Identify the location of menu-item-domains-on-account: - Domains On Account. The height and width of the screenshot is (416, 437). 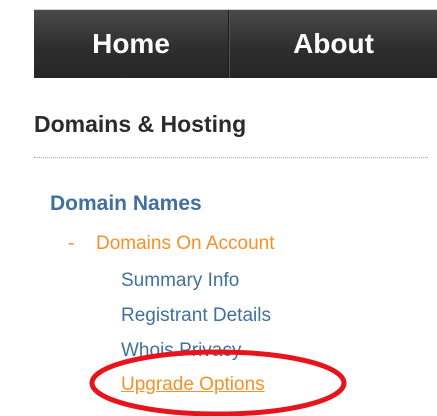
(171, 244).